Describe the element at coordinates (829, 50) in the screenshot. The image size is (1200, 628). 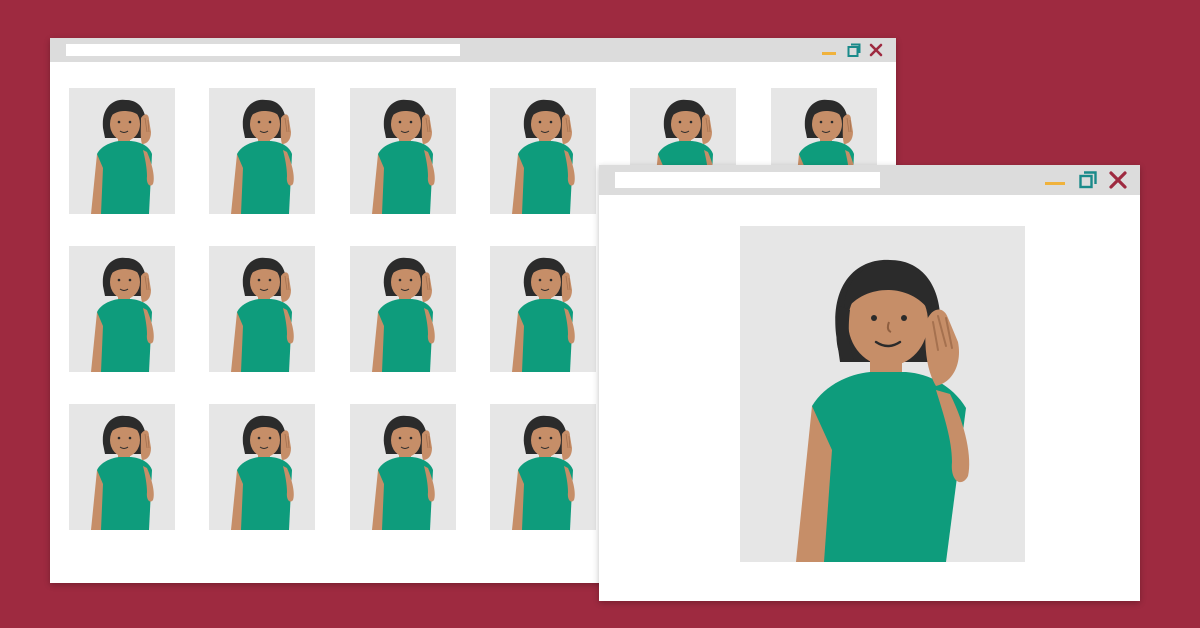
I see `gallery-minimize-button` at that location.